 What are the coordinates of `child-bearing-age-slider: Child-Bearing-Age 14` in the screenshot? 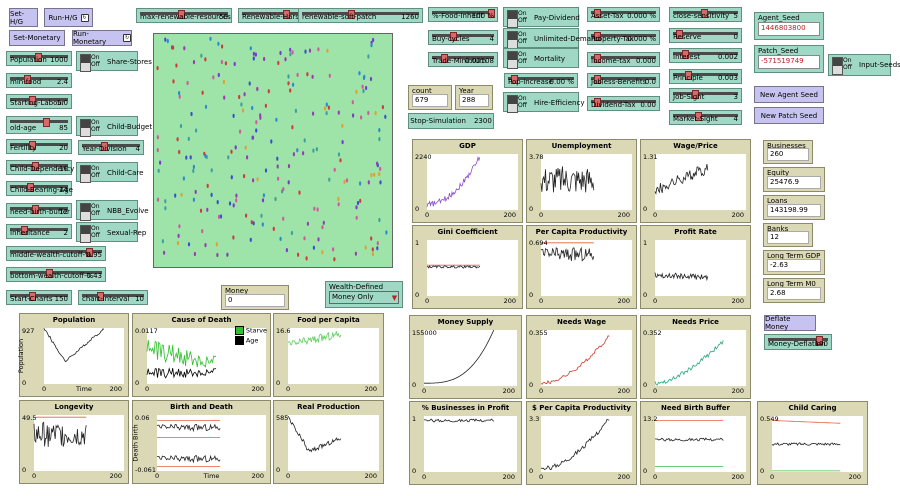 It's located at (39, 188).